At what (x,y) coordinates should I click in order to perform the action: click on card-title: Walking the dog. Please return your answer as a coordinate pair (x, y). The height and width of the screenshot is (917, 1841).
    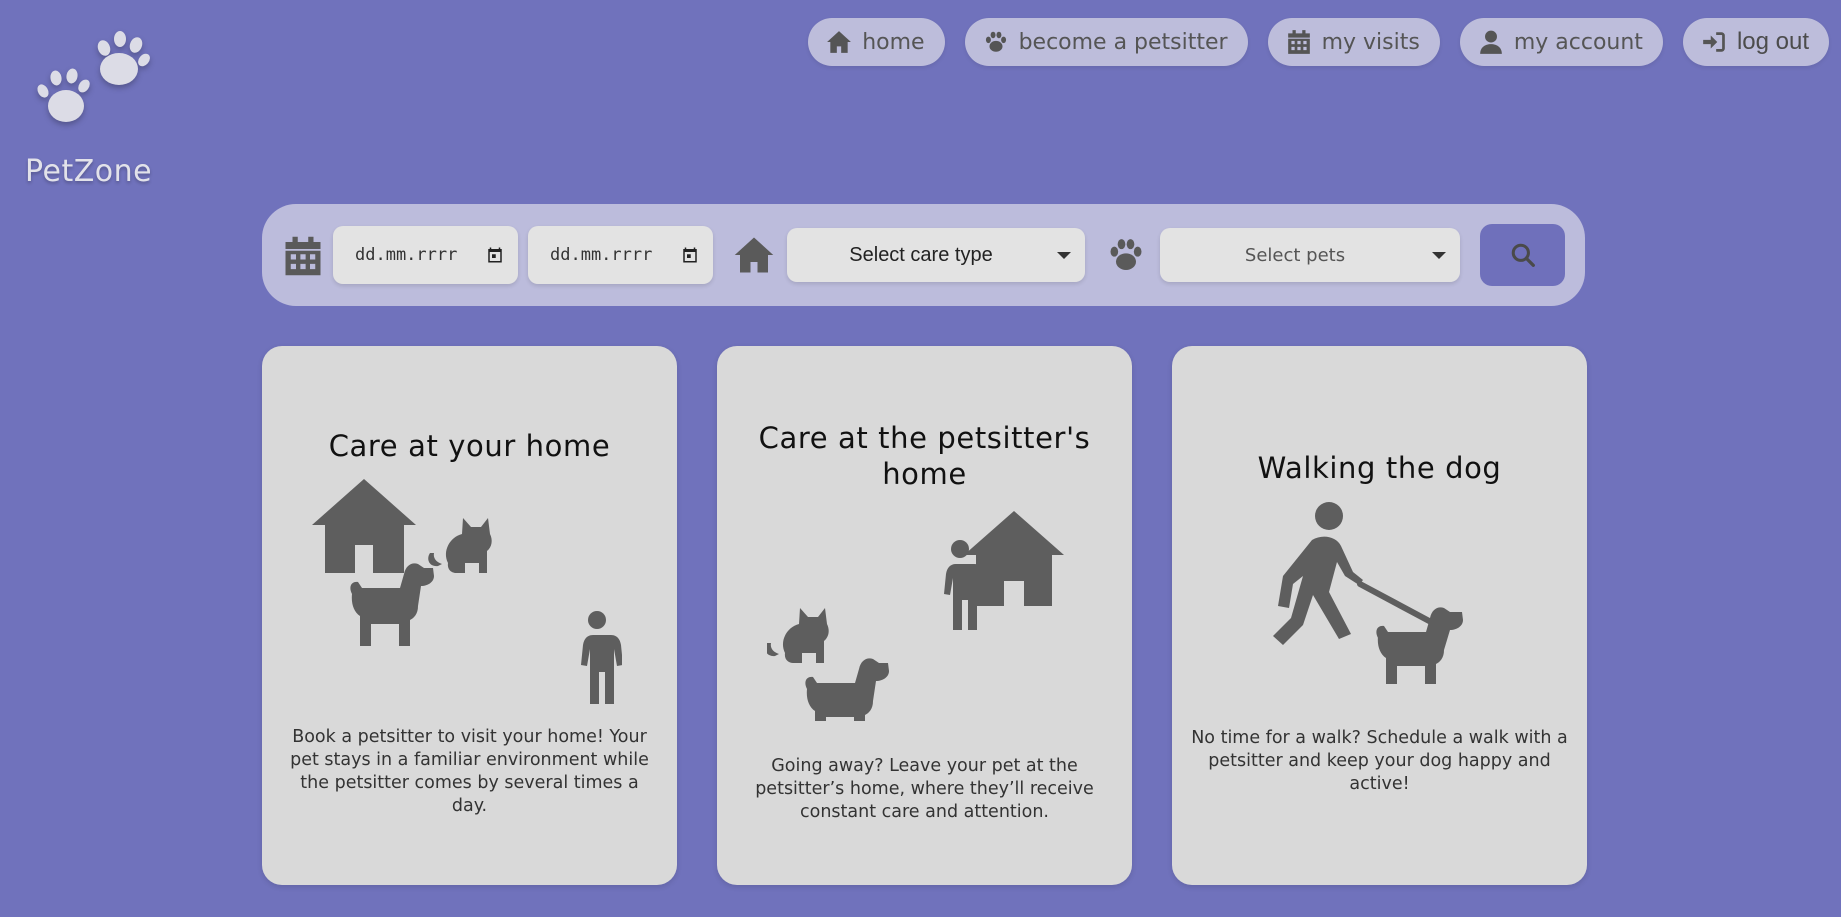
    Looking at the image, I should click on (1379, 468).